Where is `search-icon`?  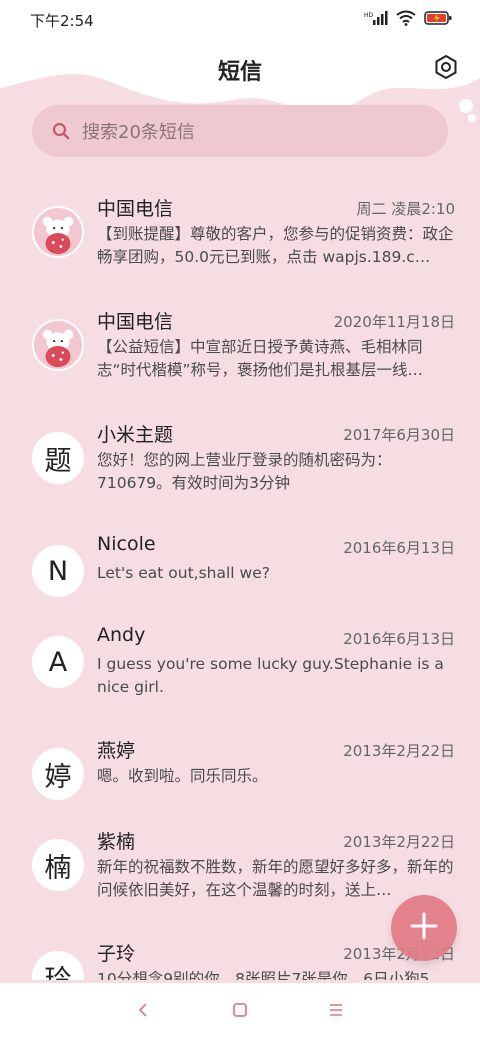
search-icon is located at coordinates (61, 131).